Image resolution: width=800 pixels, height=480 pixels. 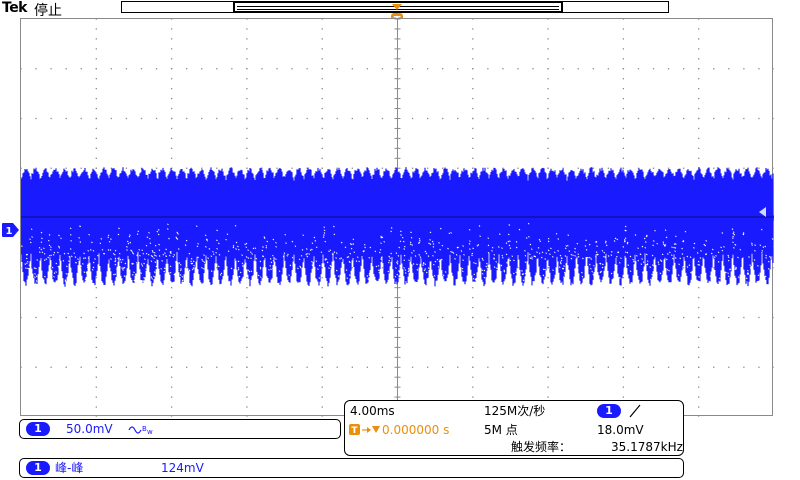 What do you see at coordinates (620, 430) in the screenshot?
I see `trigger-level: 18.0mV` at bounding box center [620, 430].